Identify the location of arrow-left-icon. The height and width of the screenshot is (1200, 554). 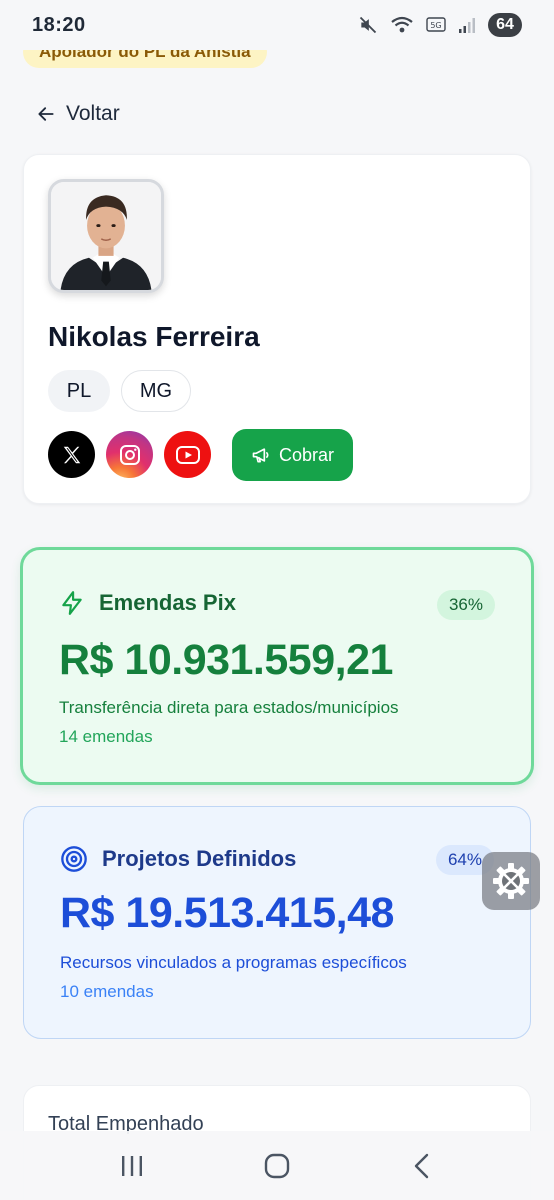
(46, 114).